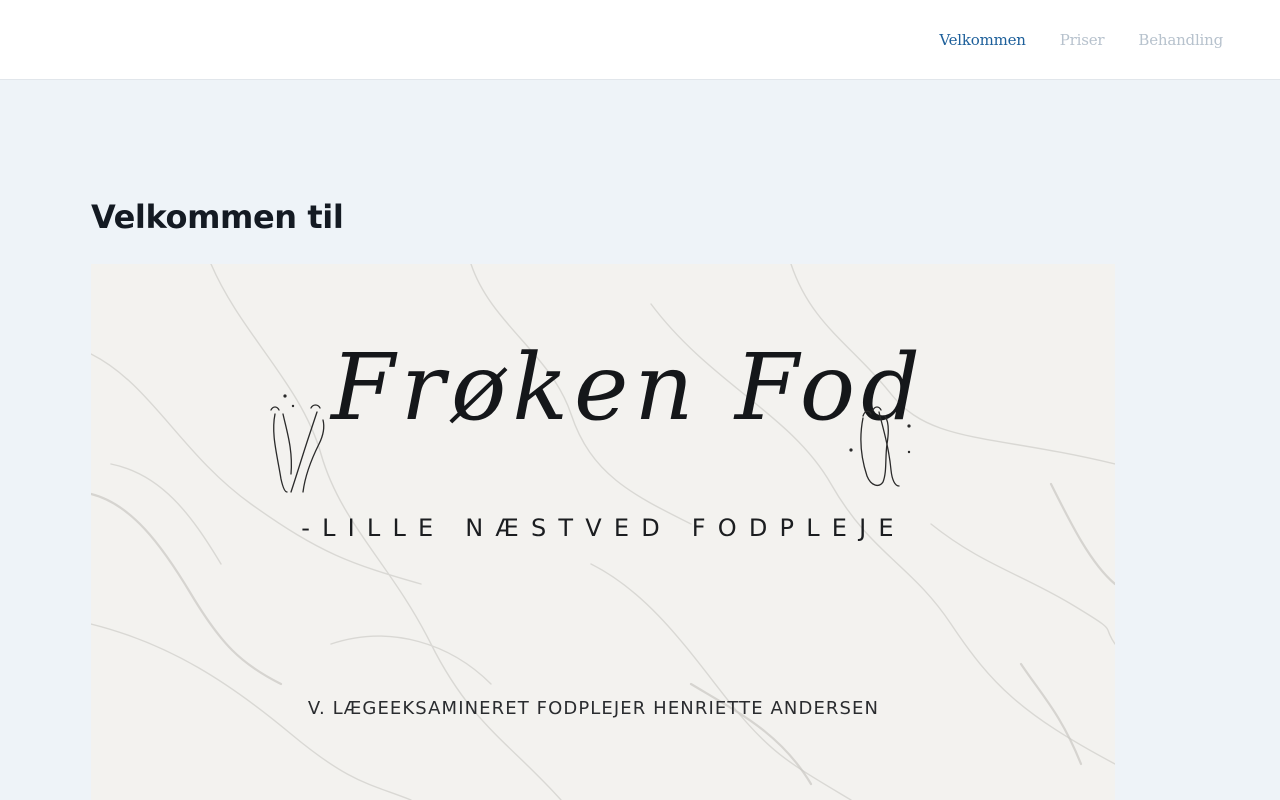  I want to click on nav-item-velkommen: Velkommen, so click(982, 40).